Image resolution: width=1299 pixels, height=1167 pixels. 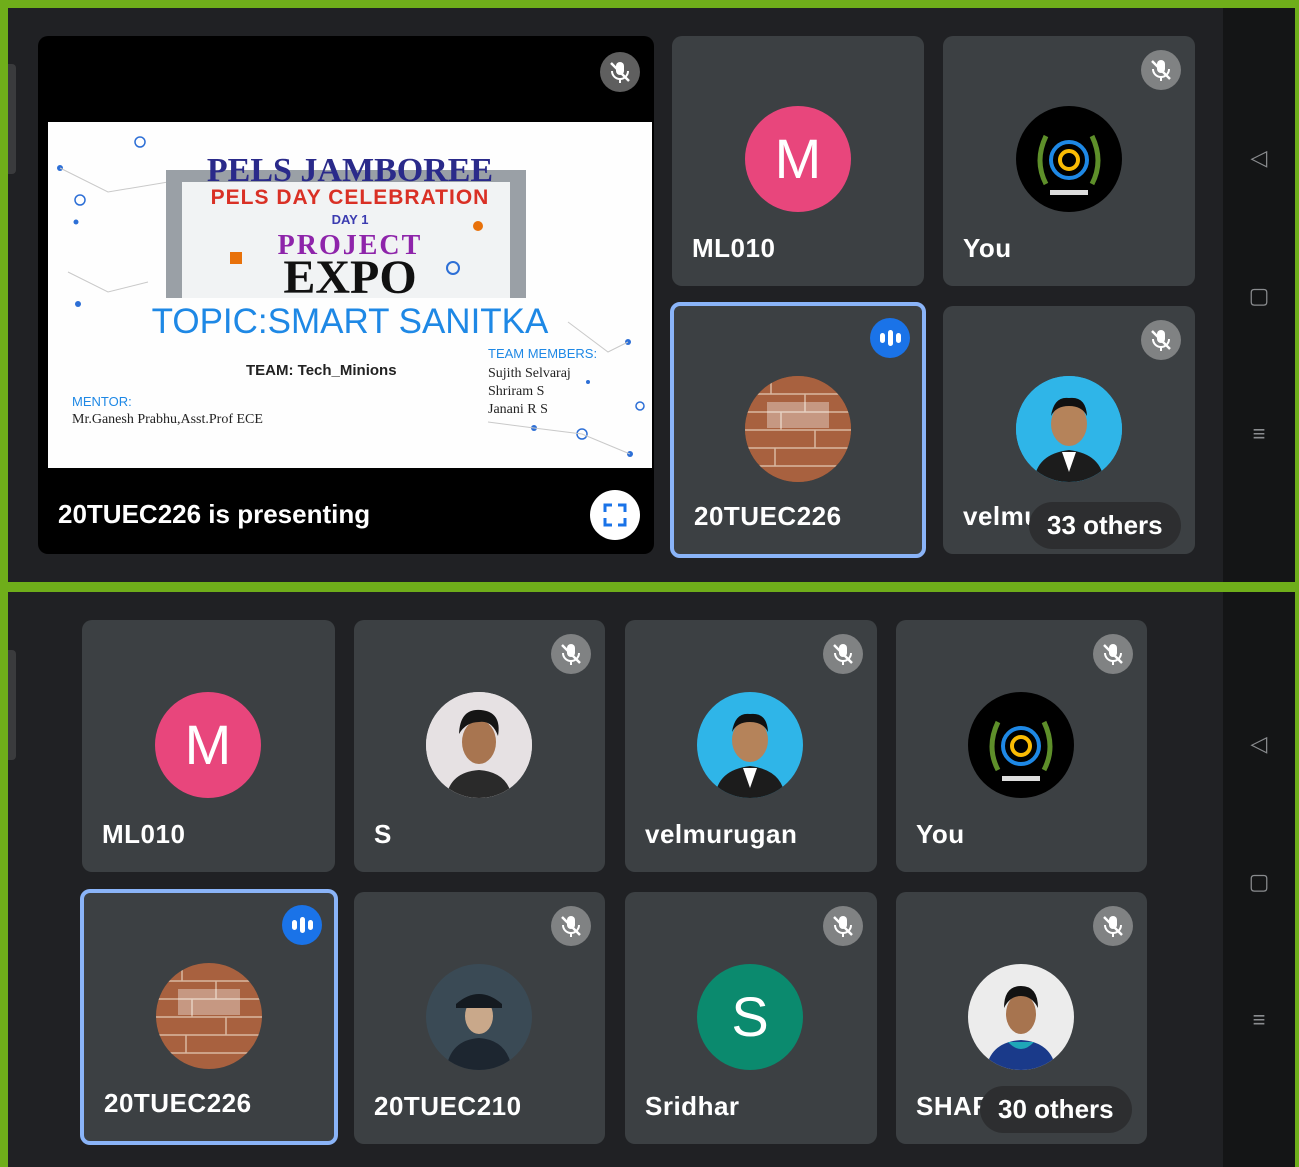 I want to click on participant-name: 20TUEC210, so click(x=448, y=1106).